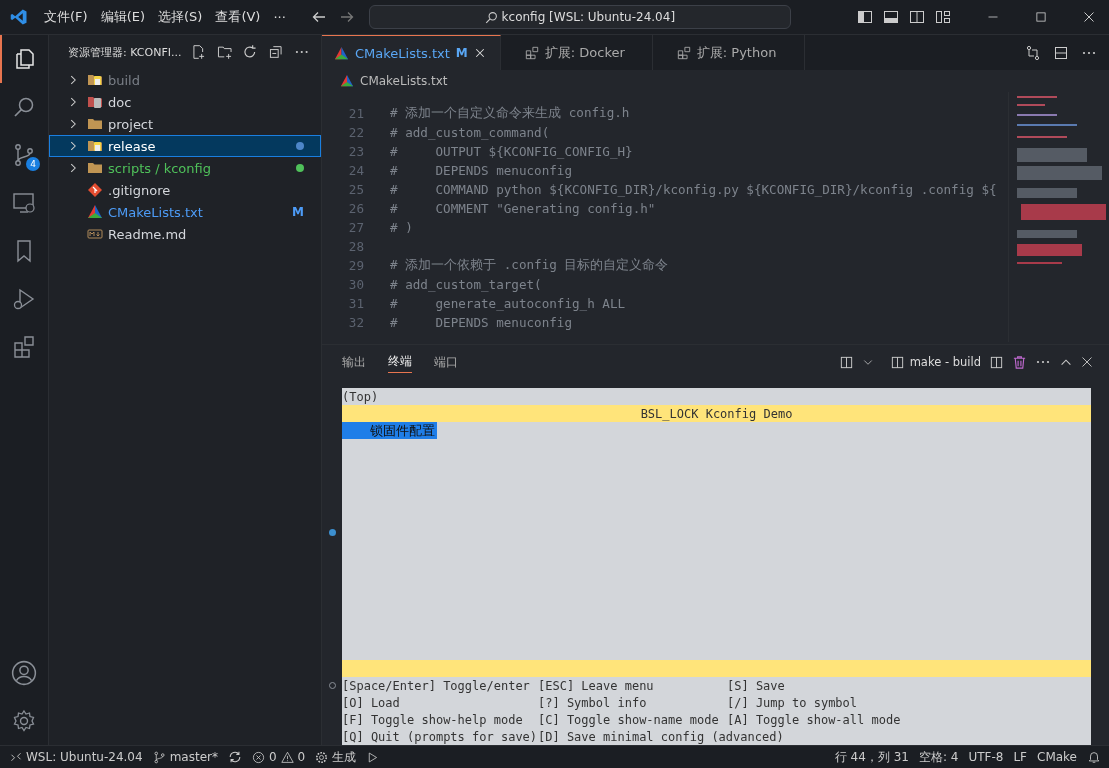 The width and height of the screenshot is (1109, 768). Describe the element at coordinates (238, 17) in the screenshot. I see `menu-item: 查看(V)` at that location.